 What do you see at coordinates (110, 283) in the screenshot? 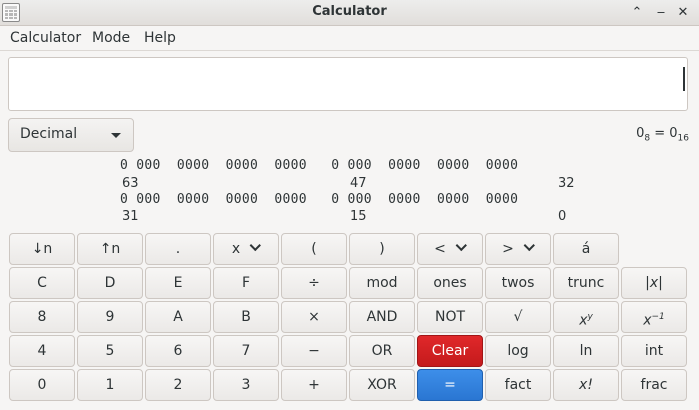
I see `hex-d-button: D` at bounding box center [110, 283].